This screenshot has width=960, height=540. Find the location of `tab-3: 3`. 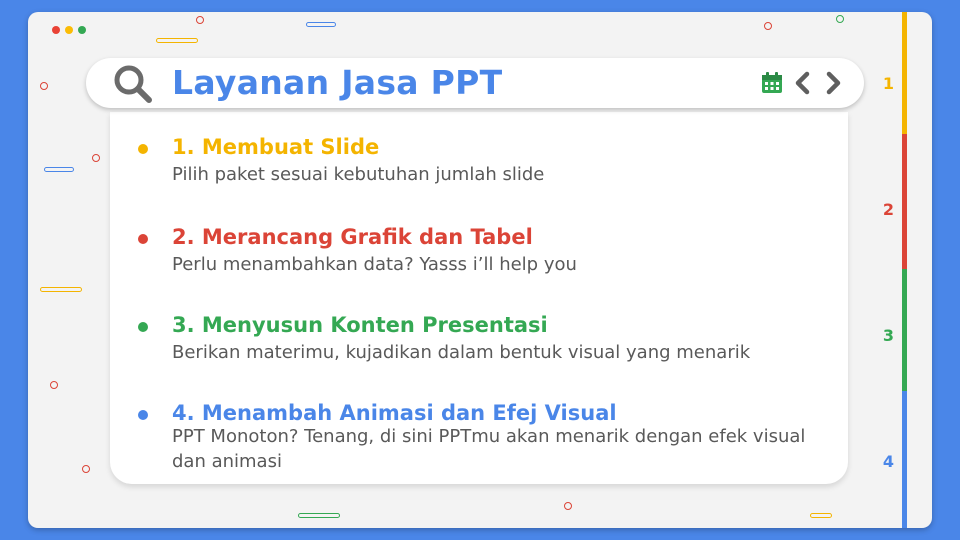

tab-3: 3 is located at coordinates (888, 335).